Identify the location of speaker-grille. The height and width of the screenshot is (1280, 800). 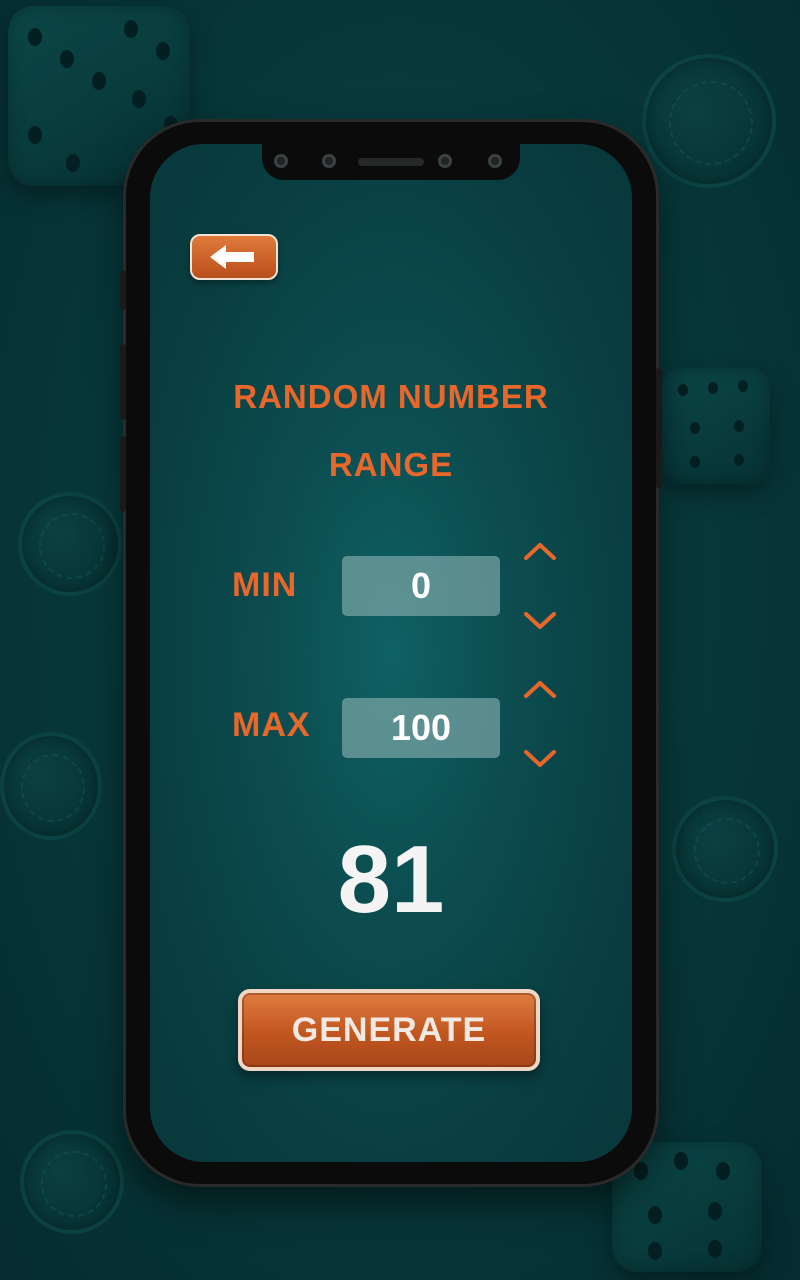
(391, 162).